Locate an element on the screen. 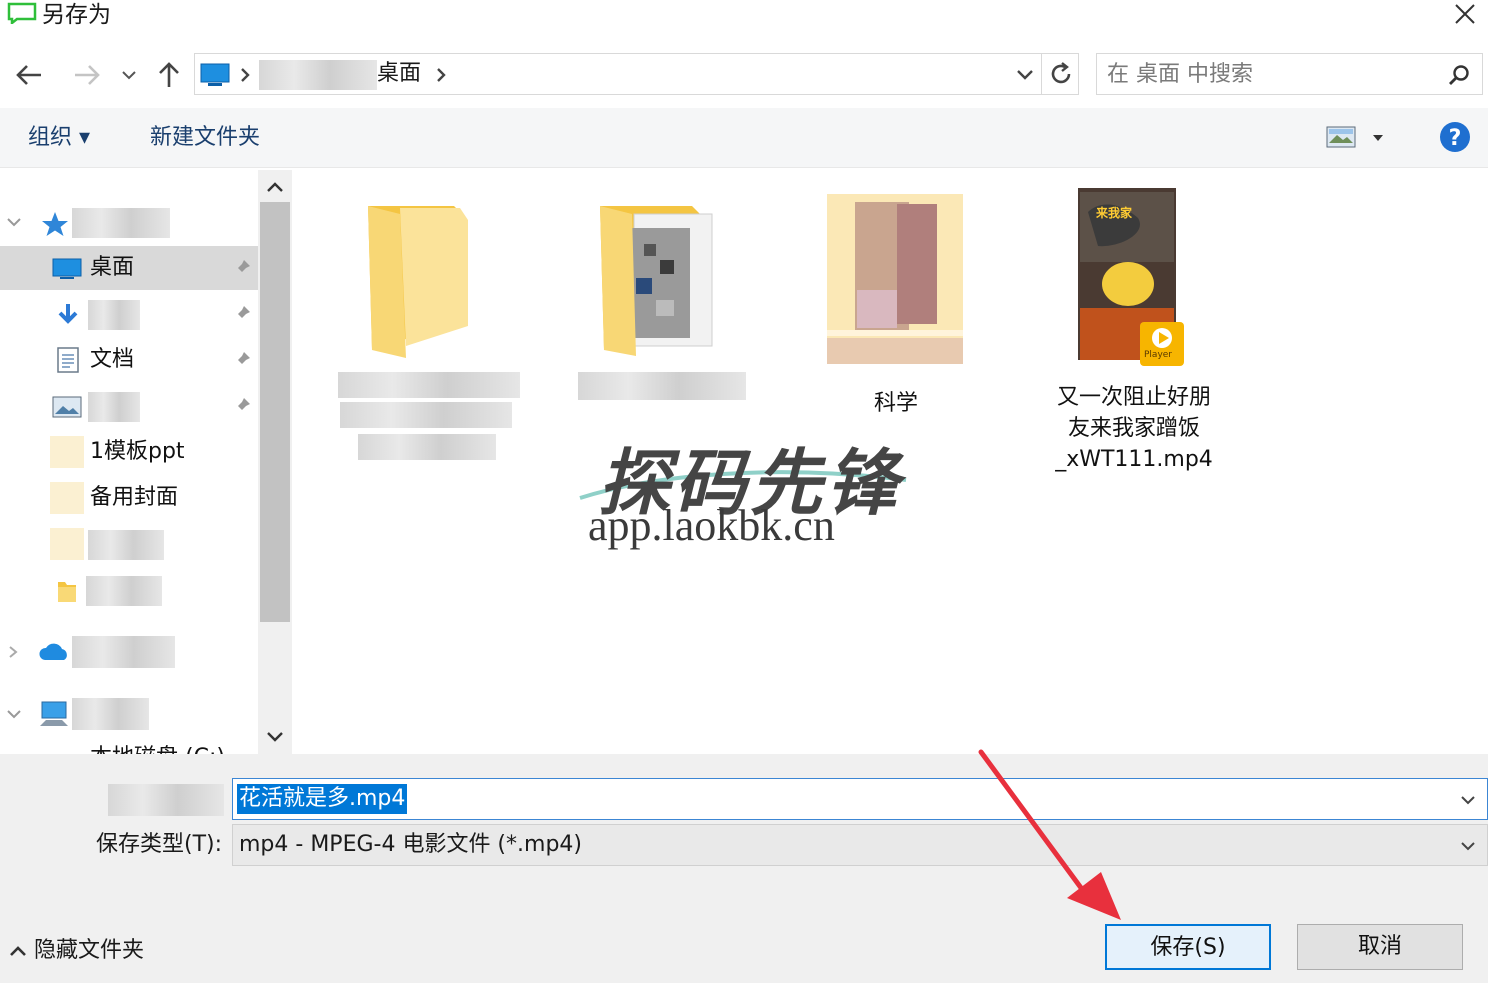 This screenshot has width=1488, height=983. arrow-up-icon is located at coordinates (169, 74).